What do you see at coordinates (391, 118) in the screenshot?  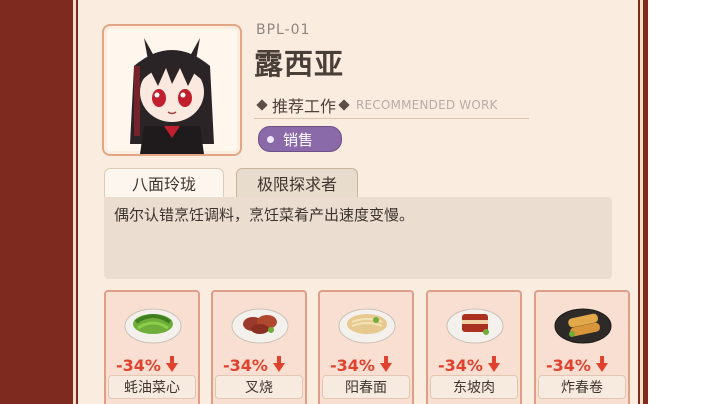 I see `divider` at bounding box center [391, 118].